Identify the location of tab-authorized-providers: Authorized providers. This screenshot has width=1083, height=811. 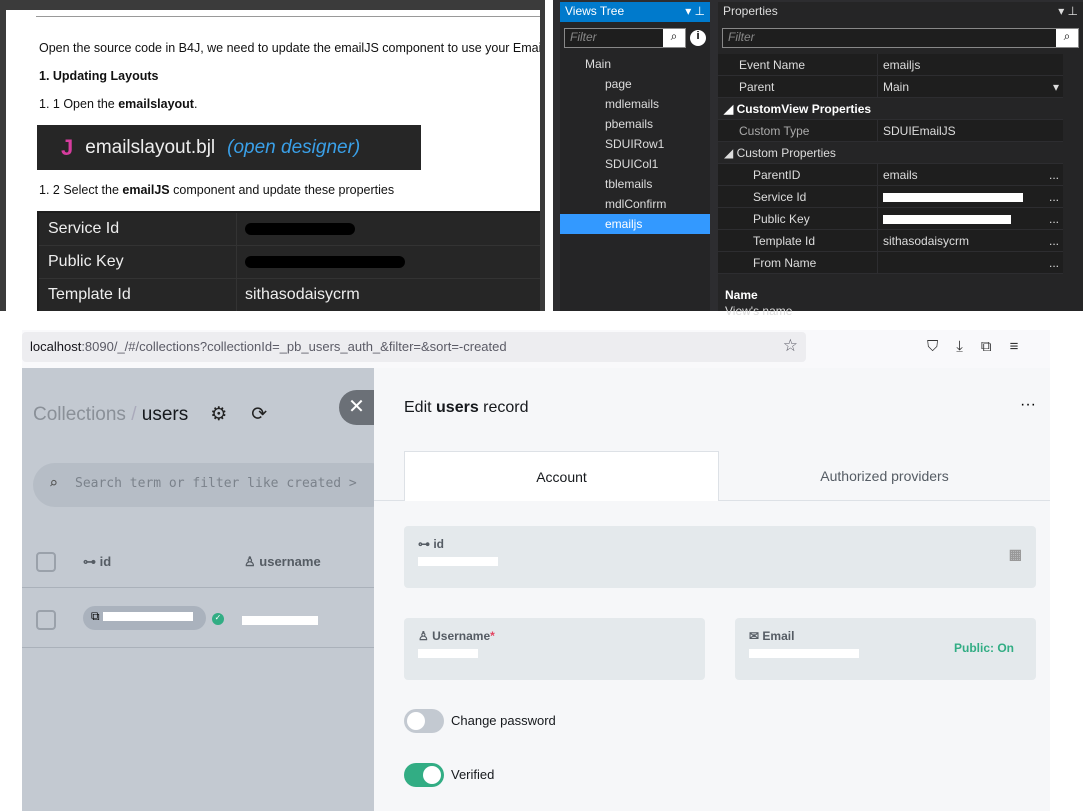
(884, 476).